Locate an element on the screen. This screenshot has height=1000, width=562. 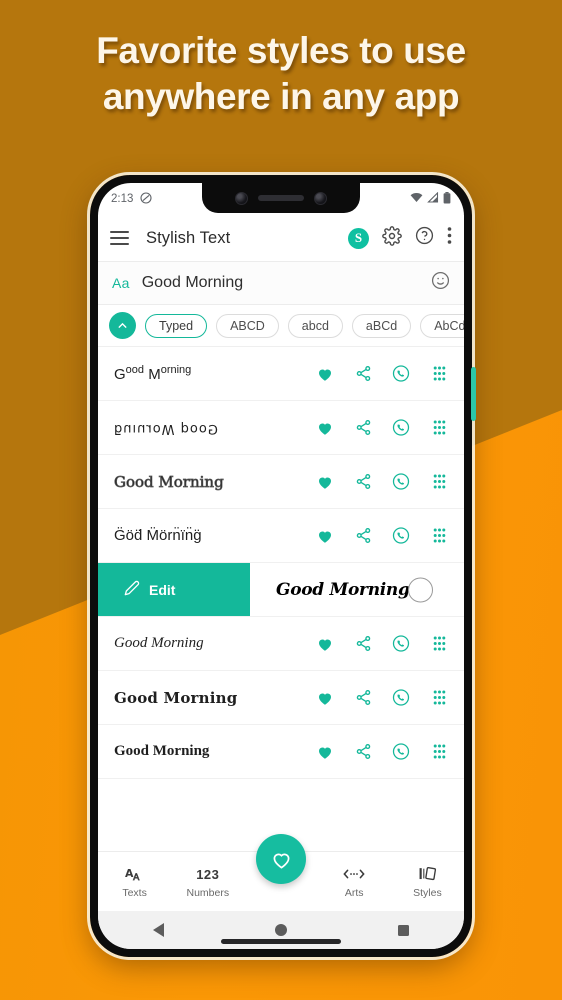
style-sample-upside-down: ƃuıuɹoW poo⅁ is located at coordinates (215, 427).